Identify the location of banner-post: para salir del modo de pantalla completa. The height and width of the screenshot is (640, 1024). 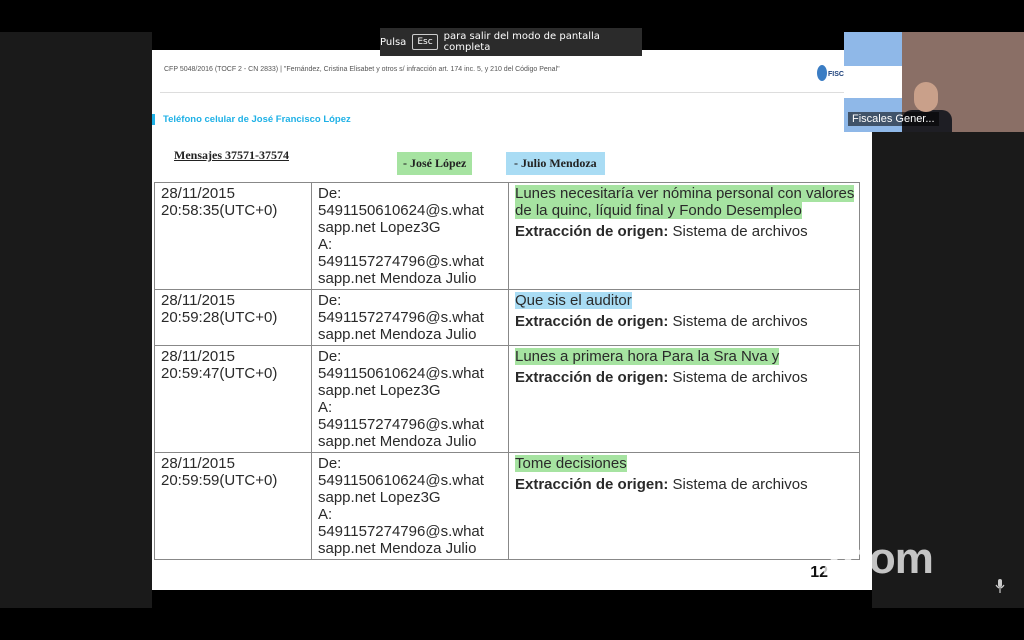
(521, 42).